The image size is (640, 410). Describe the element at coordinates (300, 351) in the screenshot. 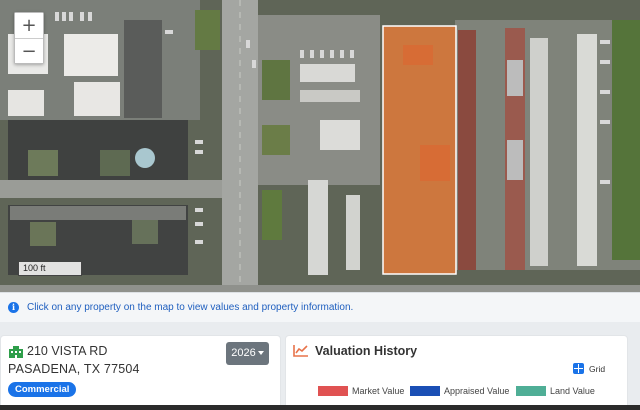

I see `line-chart-icon` at that location.